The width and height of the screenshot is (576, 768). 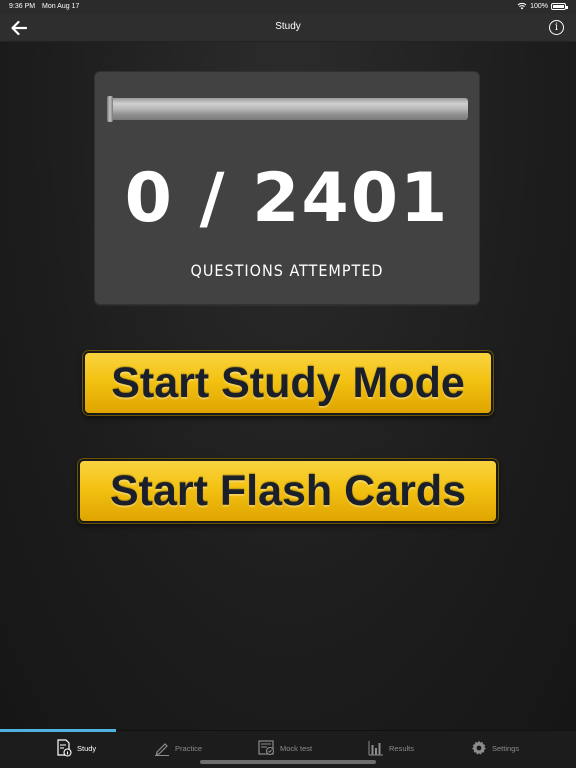 What do you see at coordinates (110, 109) in the screenshot?
I see `progress-bar-knob` at bounding box center [110, 109].